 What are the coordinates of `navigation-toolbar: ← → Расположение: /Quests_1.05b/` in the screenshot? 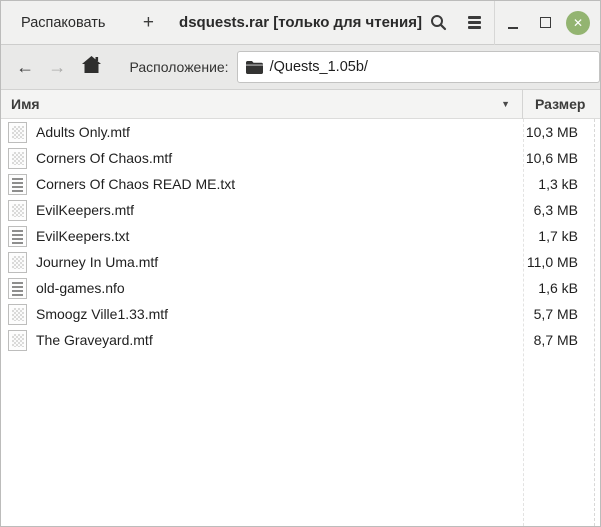 It's located at (300, 67).